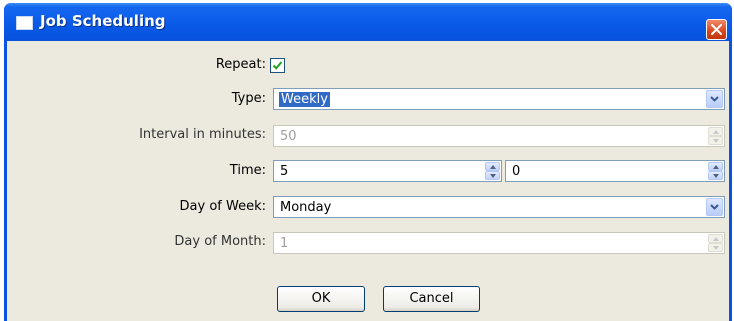 The width and height of the screenshot is (734, 321). I want to click on day-of-month-value: 1, so click(284, 243).